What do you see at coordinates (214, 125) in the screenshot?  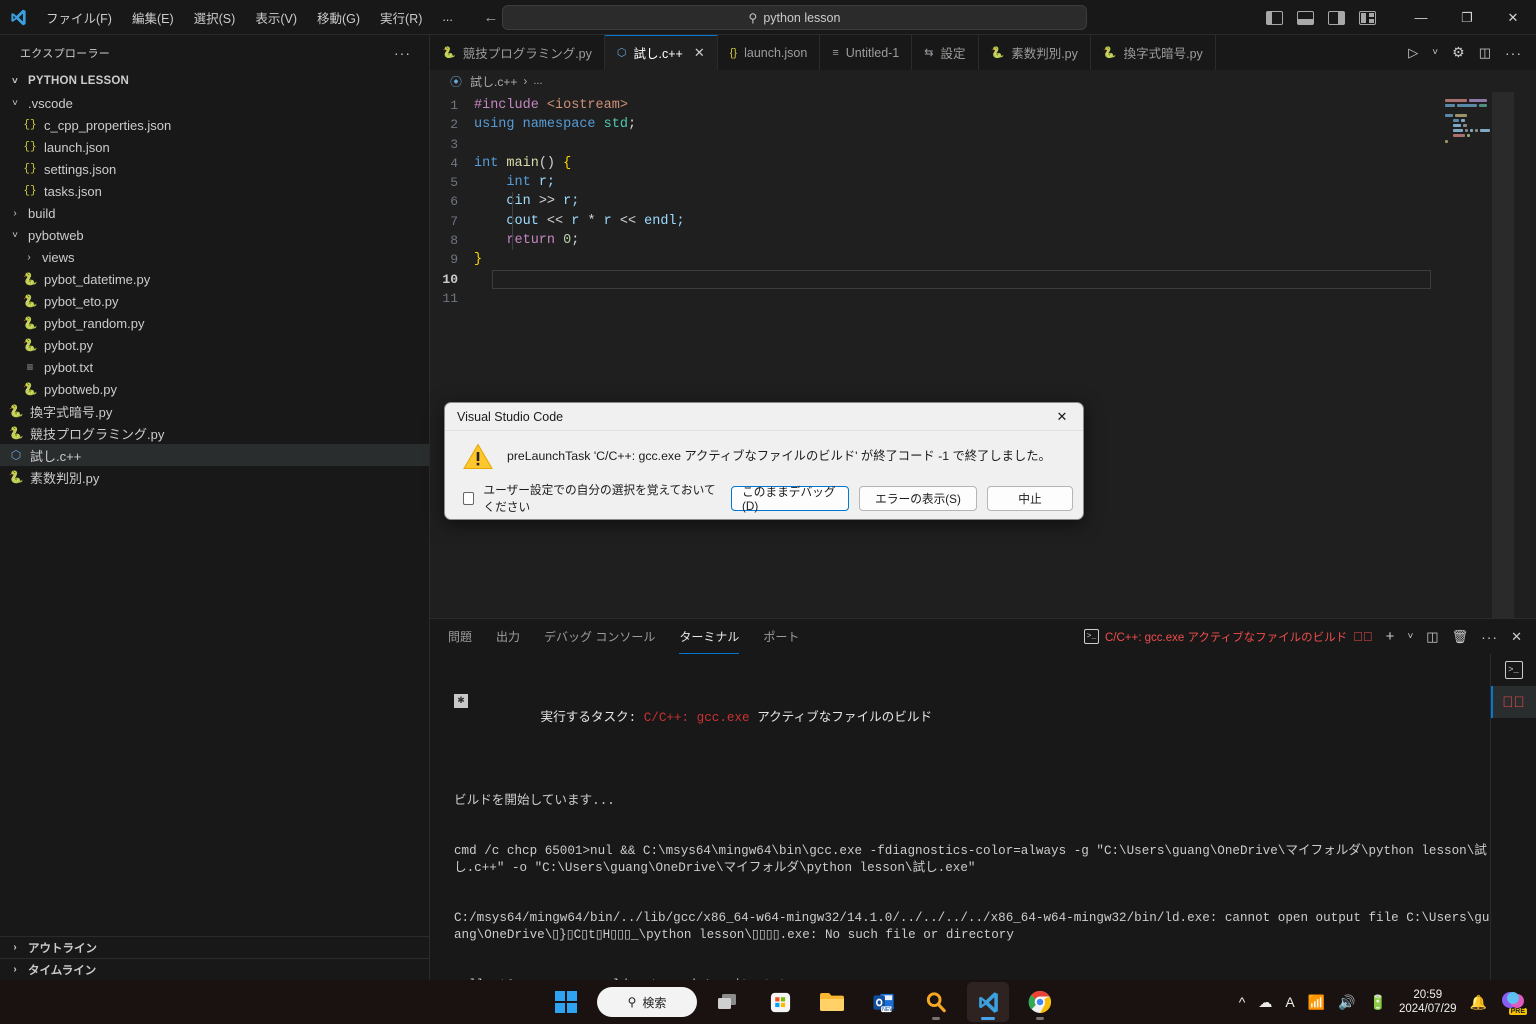 I see `file-tree-item: {} c_cpp_properties.json` at bounding box center [214, 125].